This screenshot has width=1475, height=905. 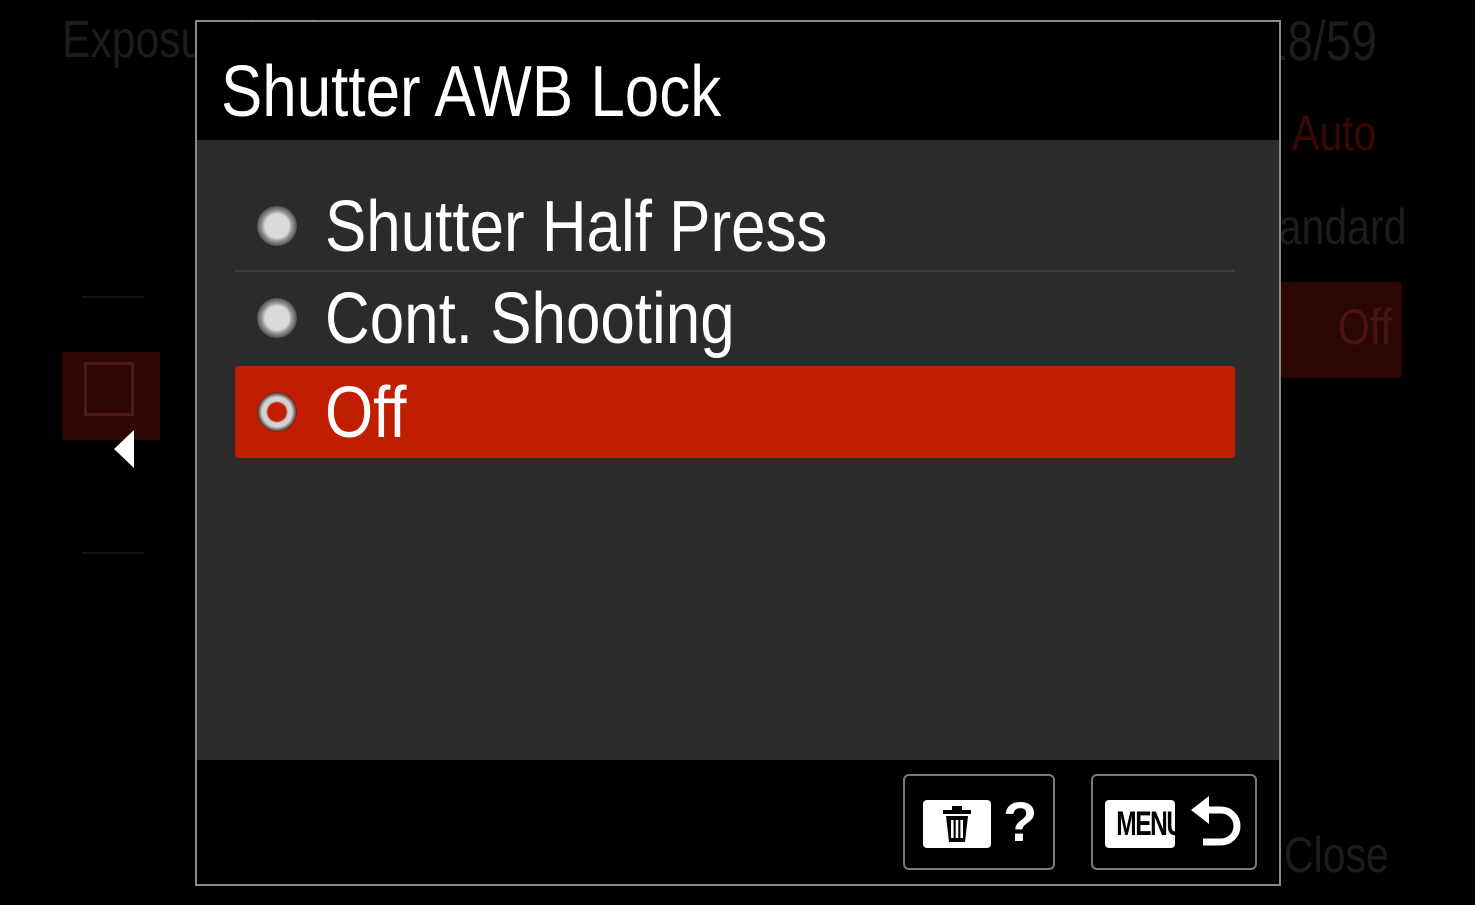 What do you see at coordinates (738, 81) in the screenshot?
I see `dialog-header: Shutter AWB Lock` at bounding box center [738, 81].